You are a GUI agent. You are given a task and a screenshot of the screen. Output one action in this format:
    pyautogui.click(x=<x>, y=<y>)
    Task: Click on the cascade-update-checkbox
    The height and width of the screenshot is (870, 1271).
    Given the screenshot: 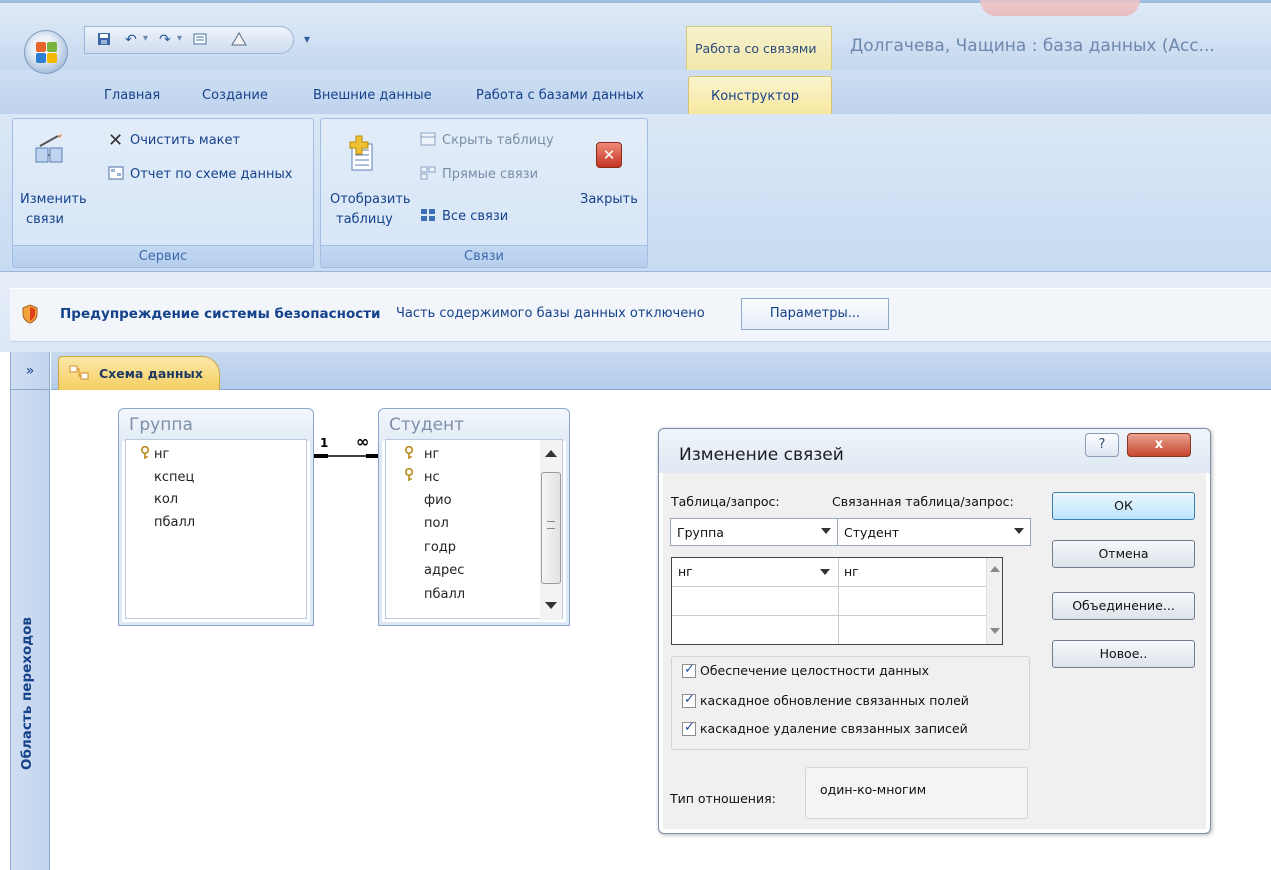 What is the action you would take?
    pyautogui.click(x=689, y=700)
    